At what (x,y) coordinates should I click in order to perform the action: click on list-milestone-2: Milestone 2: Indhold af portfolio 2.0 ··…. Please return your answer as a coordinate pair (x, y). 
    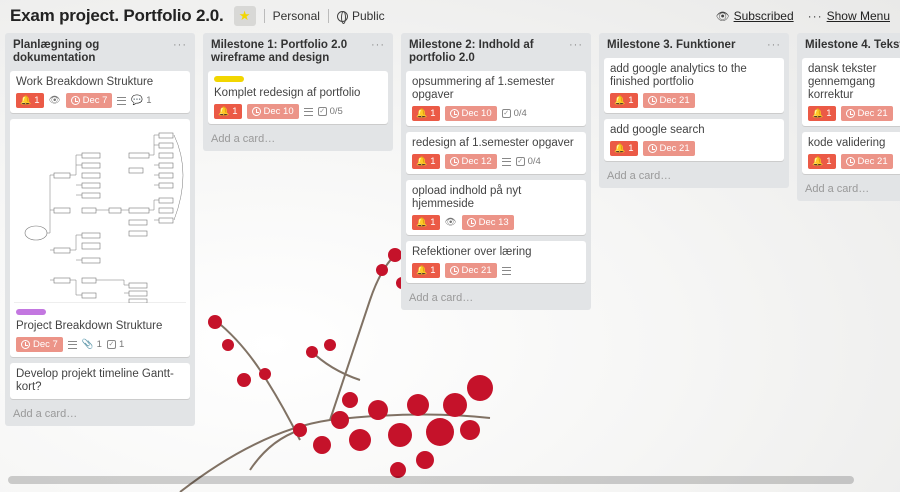
    Looking at the image, I should click on (496, 171).